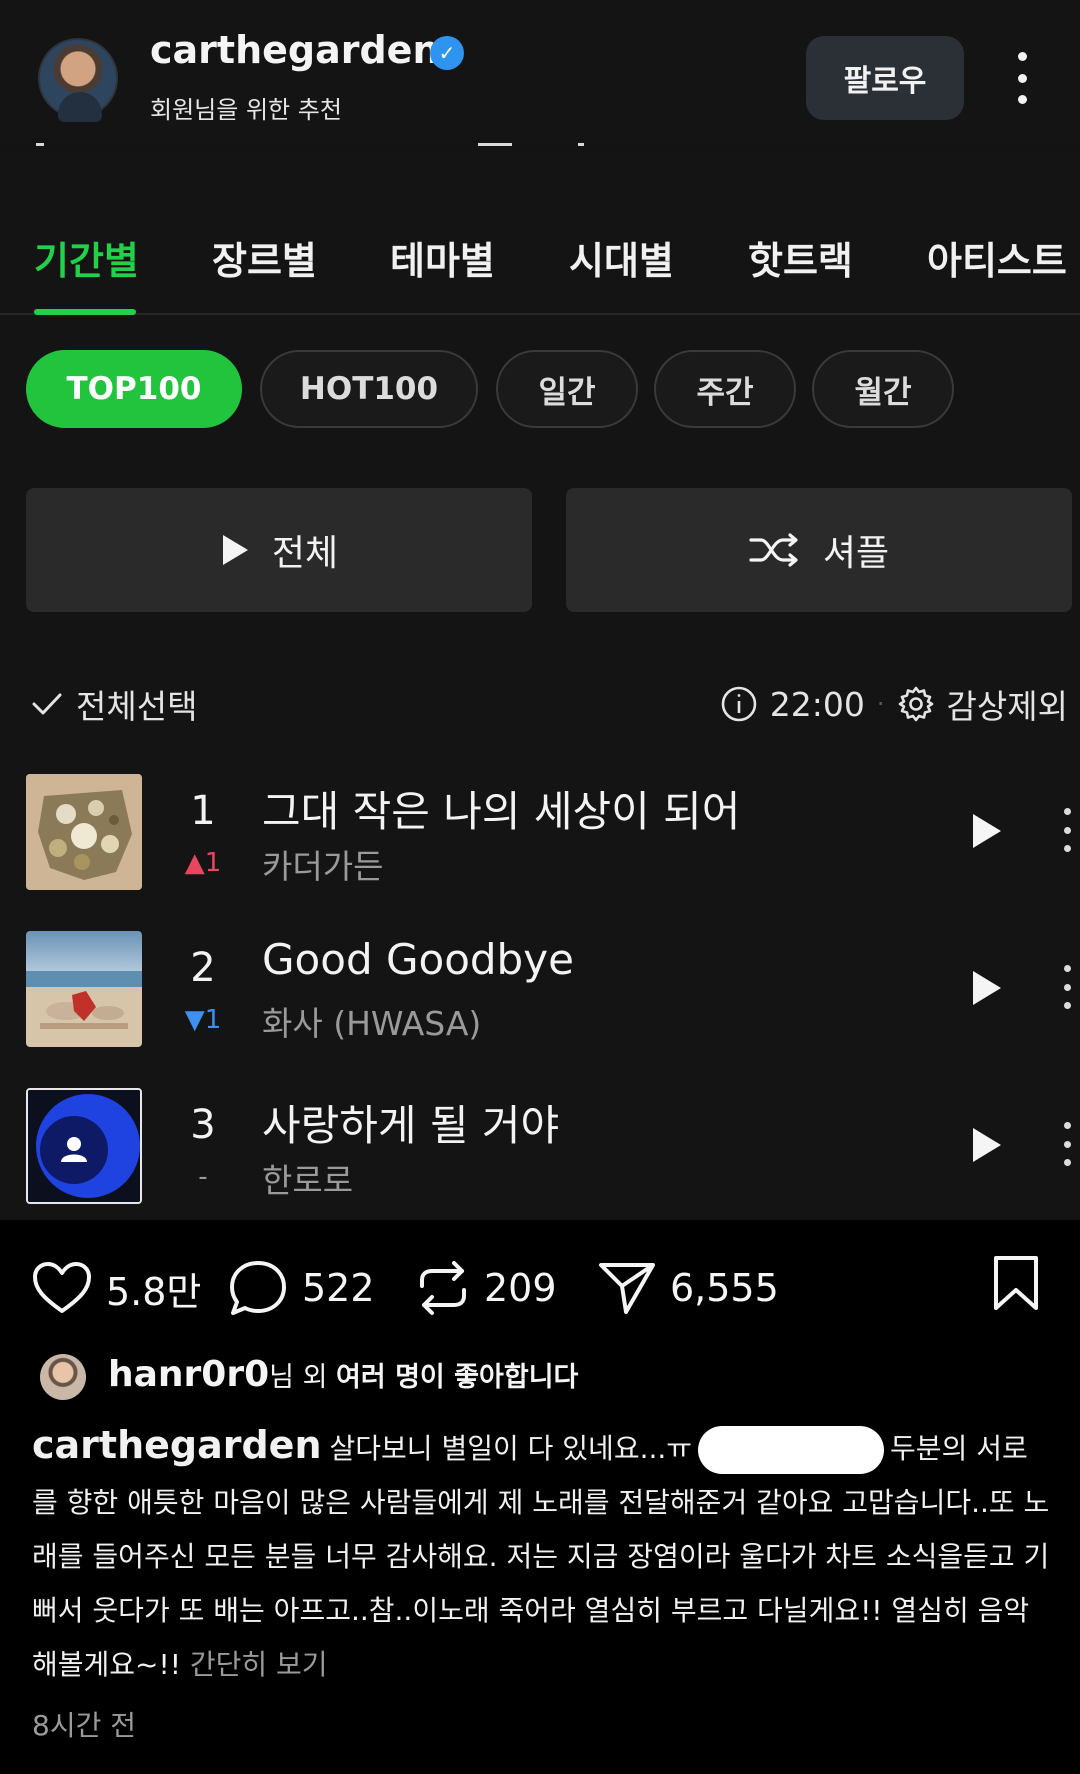  I want to click on track-row: 3 - 사랑하게 될 거야 한로로, so click(540, 1158).